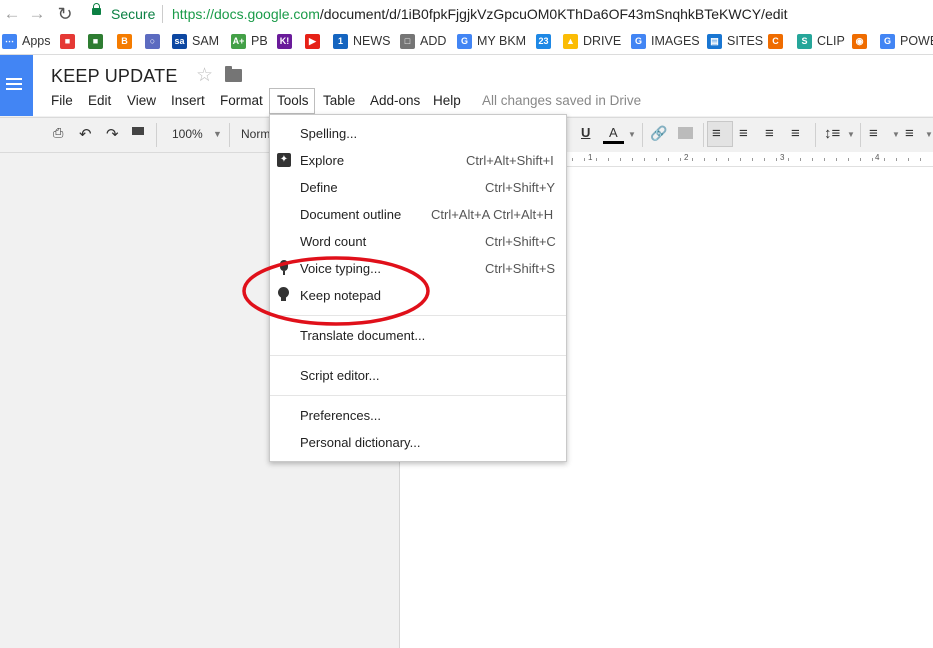 This screenshot has height=648, width=933. I want to click on bookmark-item: ▲ DRIVE, so click(592, 41).